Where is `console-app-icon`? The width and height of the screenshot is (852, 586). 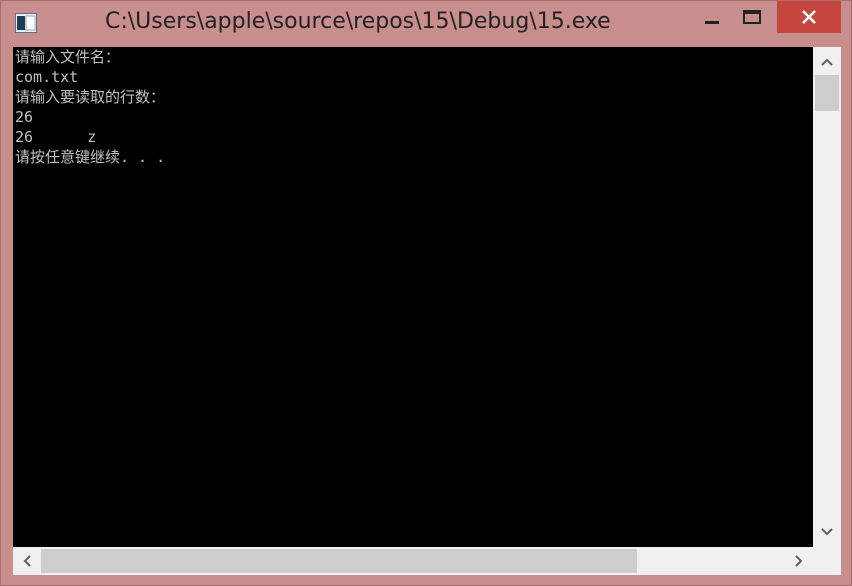 console-app-icon is located at coordinates (26, 23).